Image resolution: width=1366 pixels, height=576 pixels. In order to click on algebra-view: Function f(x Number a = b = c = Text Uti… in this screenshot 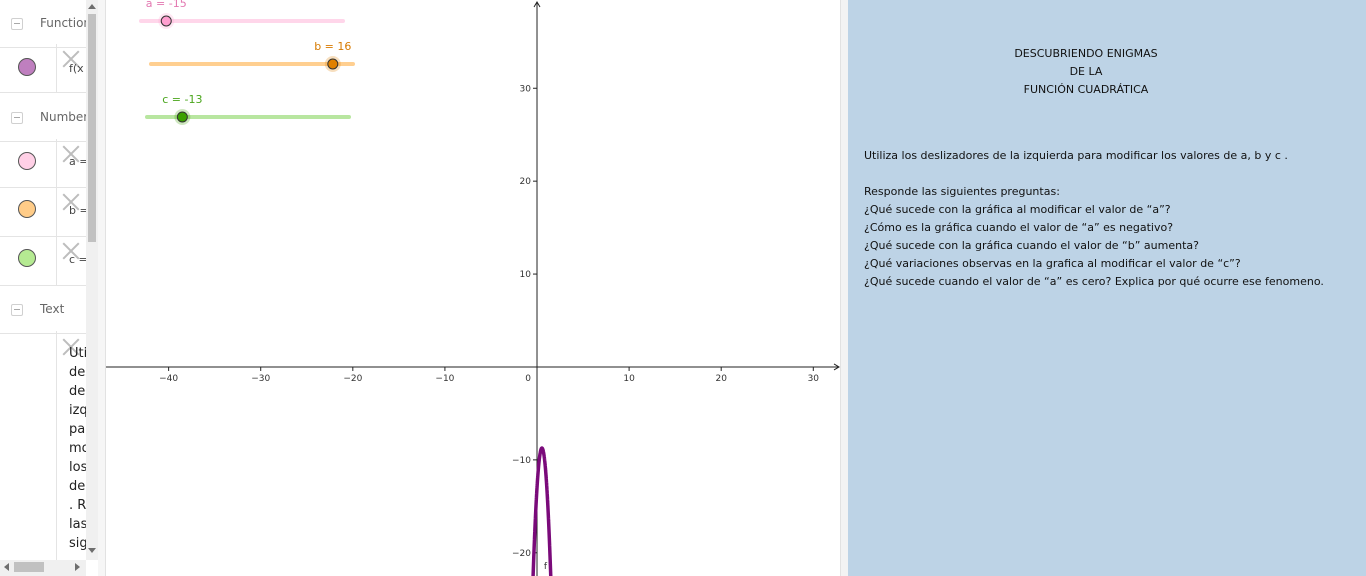, I will do `click(49, 288)`.